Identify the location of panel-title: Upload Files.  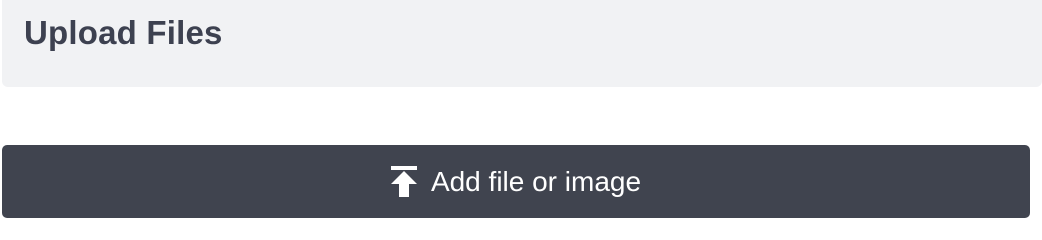
(123, 32).